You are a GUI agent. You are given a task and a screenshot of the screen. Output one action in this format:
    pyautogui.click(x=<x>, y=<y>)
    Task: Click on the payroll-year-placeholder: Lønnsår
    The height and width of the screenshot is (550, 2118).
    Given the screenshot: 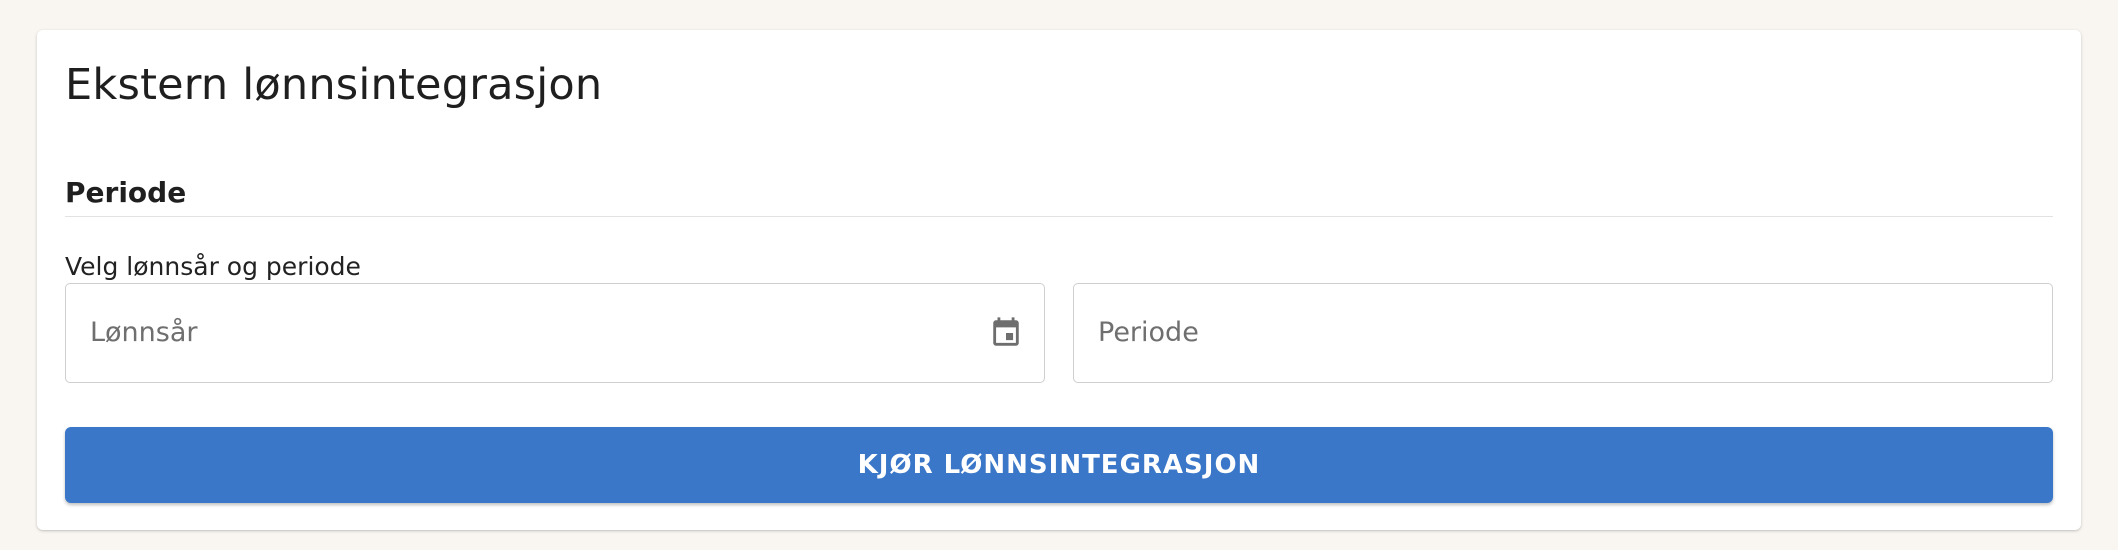 What is the action you would take?
    pyautogui.click(x=144, y=332)
    